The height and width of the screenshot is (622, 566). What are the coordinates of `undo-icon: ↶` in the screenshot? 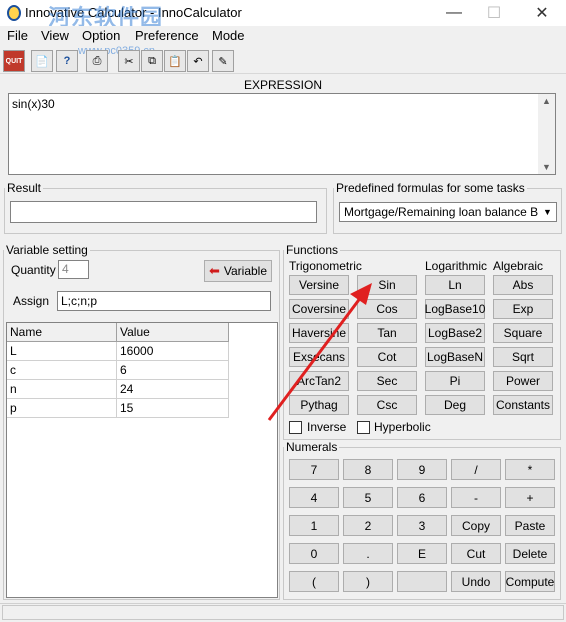 It's located at (198, 61).